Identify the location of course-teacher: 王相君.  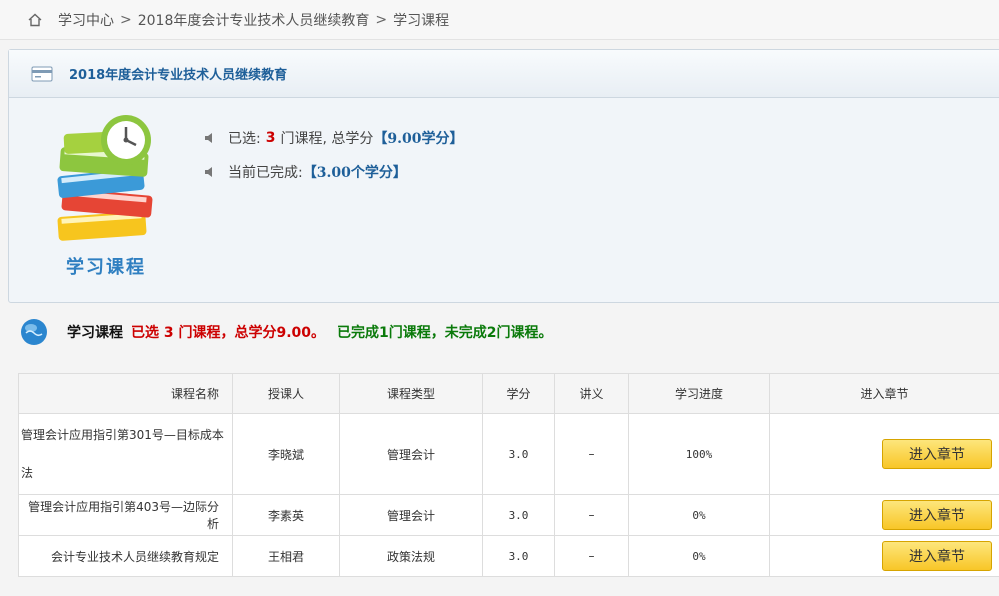
(286, 556).